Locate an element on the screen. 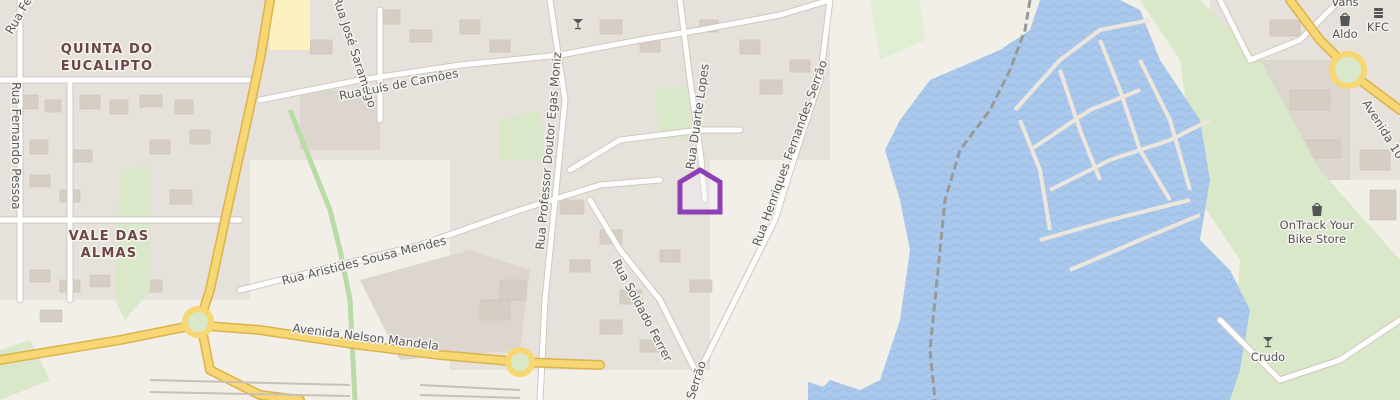 This screenshot has width=1400, height=400. home-marker-icon is located at coordinates (700, 191).